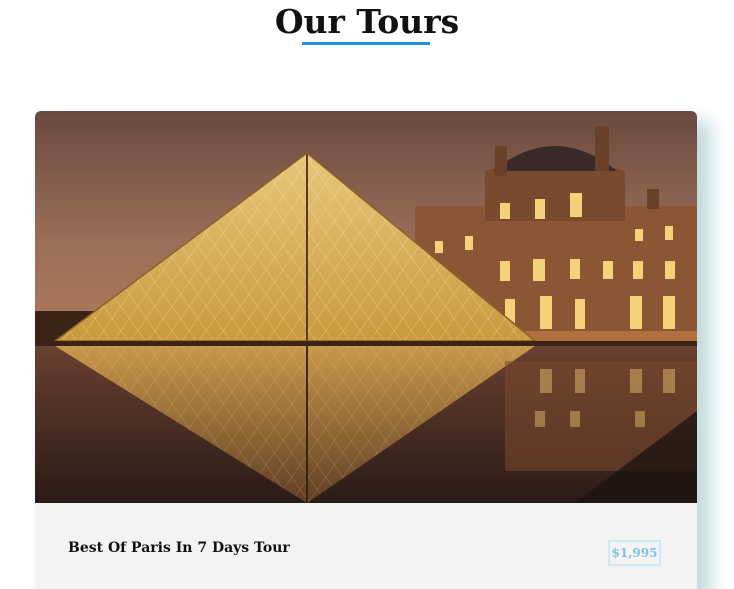  What do you see at coordinates (634, 553) in the screenshot?
I see `price-badge: $1,995` at bounding box center [634, 553].